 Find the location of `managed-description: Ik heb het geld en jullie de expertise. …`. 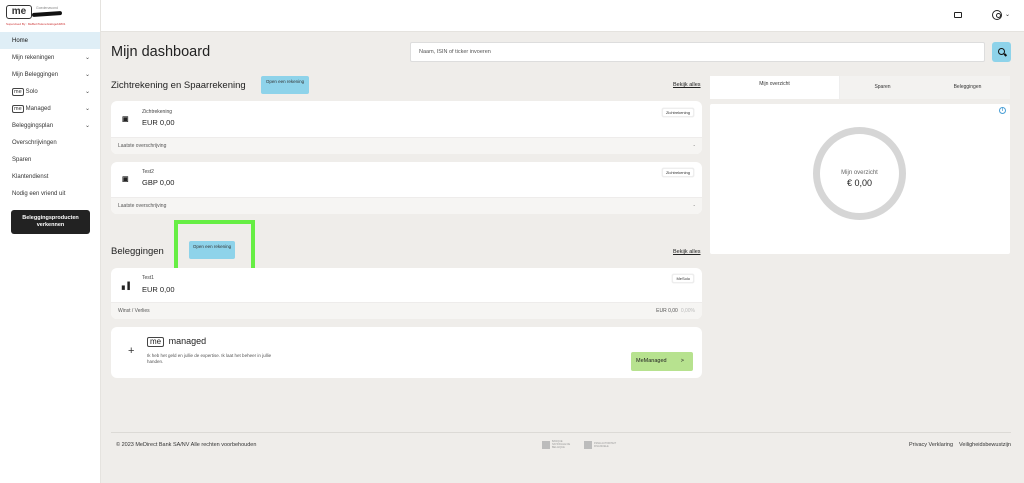

managed-description: Ik heb het geld en jullie de expertise. … is located at coordinates (209, 358).